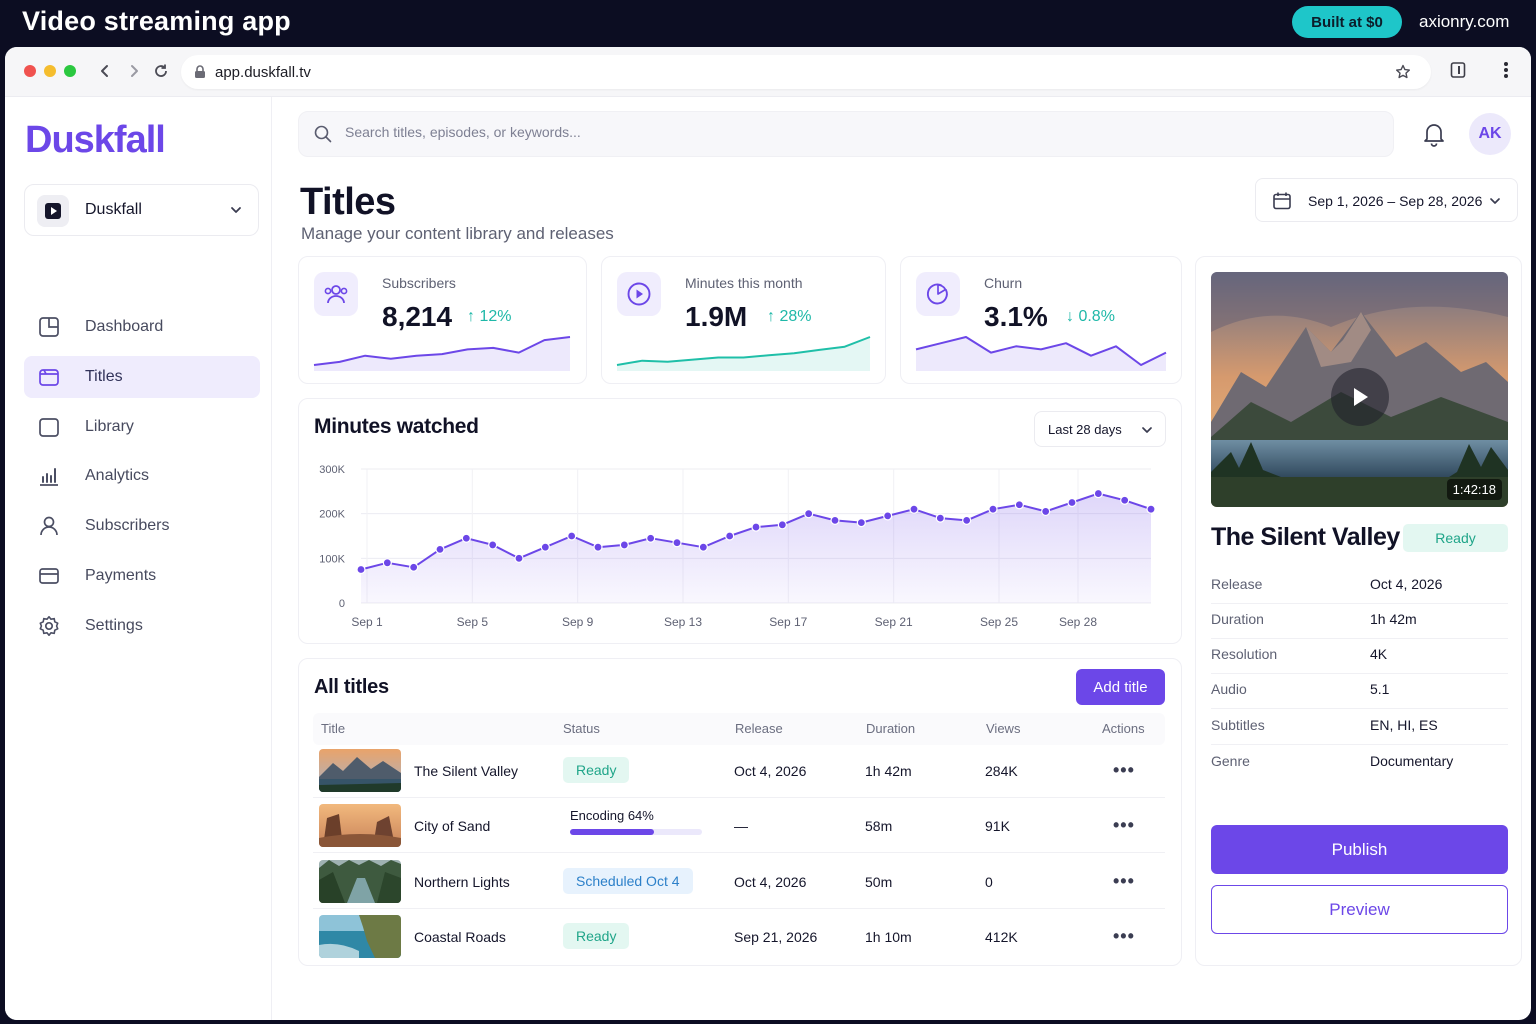 Image resolution: width=1536 pixels, height=1024 pixels. What do you see at coordinates (95, 140) in the screenshot?
I see `app-logo: Duskfall` at bounding box center [95, 140].